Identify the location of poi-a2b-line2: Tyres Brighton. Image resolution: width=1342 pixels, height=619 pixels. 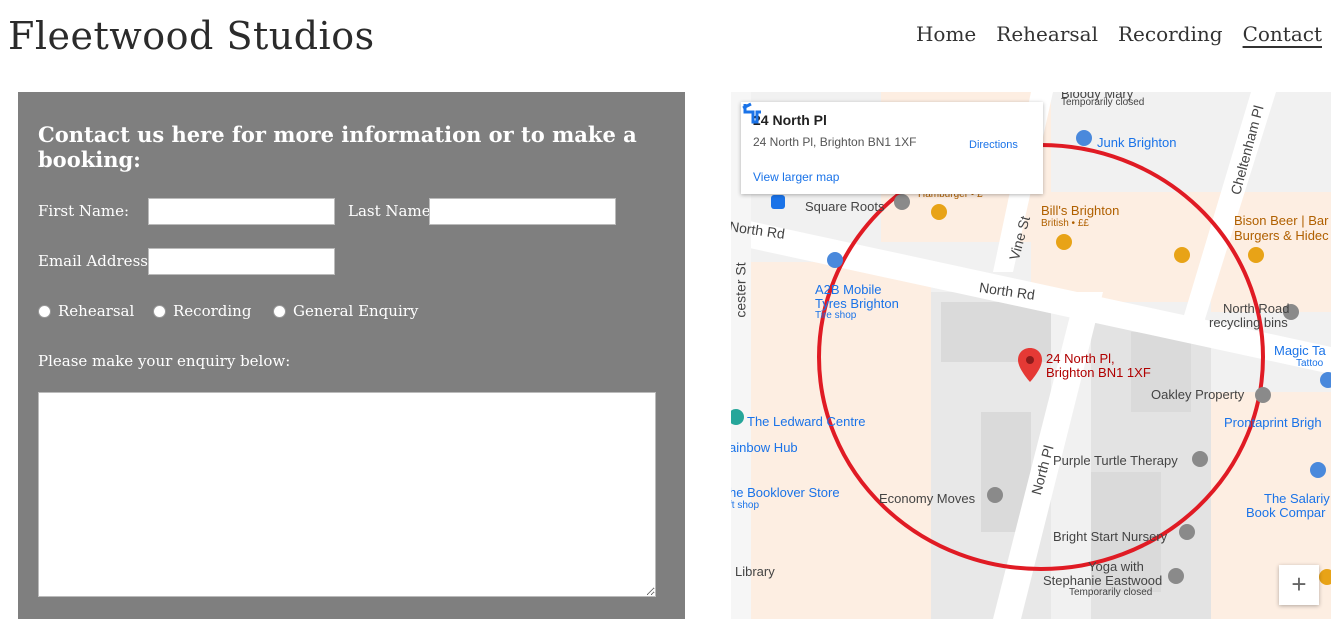
(857, 303).